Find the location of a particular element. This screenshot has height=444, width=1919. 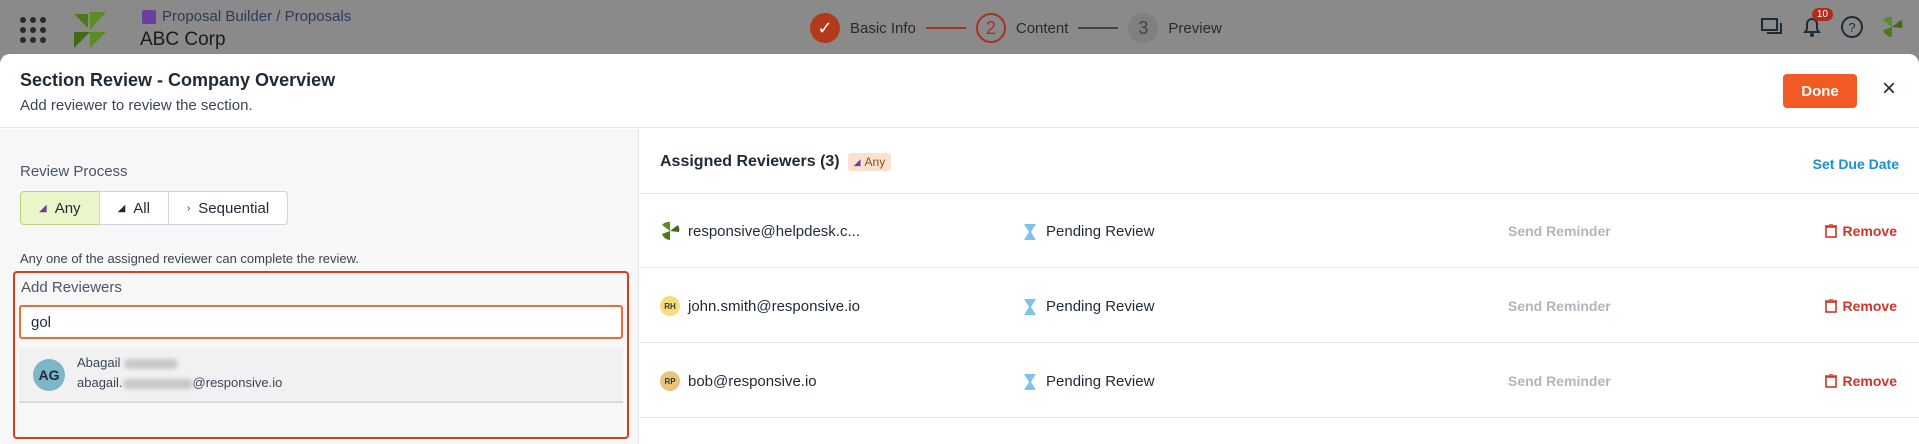

user-avatar-icon is located at coordinates (1892, 27).